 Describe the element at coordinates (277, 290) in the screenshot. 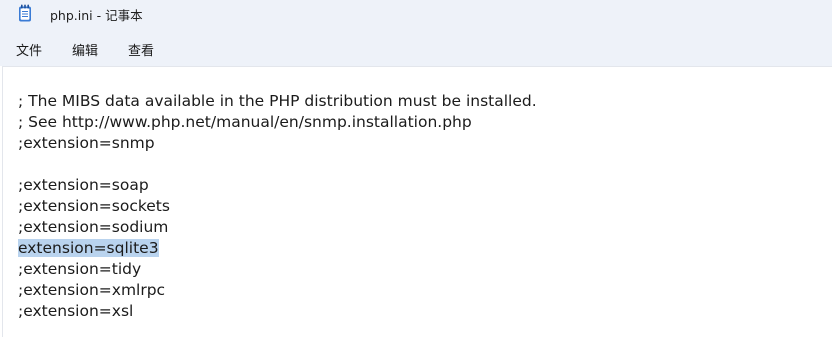

I see `editor-line: ;extension=xmlrpc` at that location.